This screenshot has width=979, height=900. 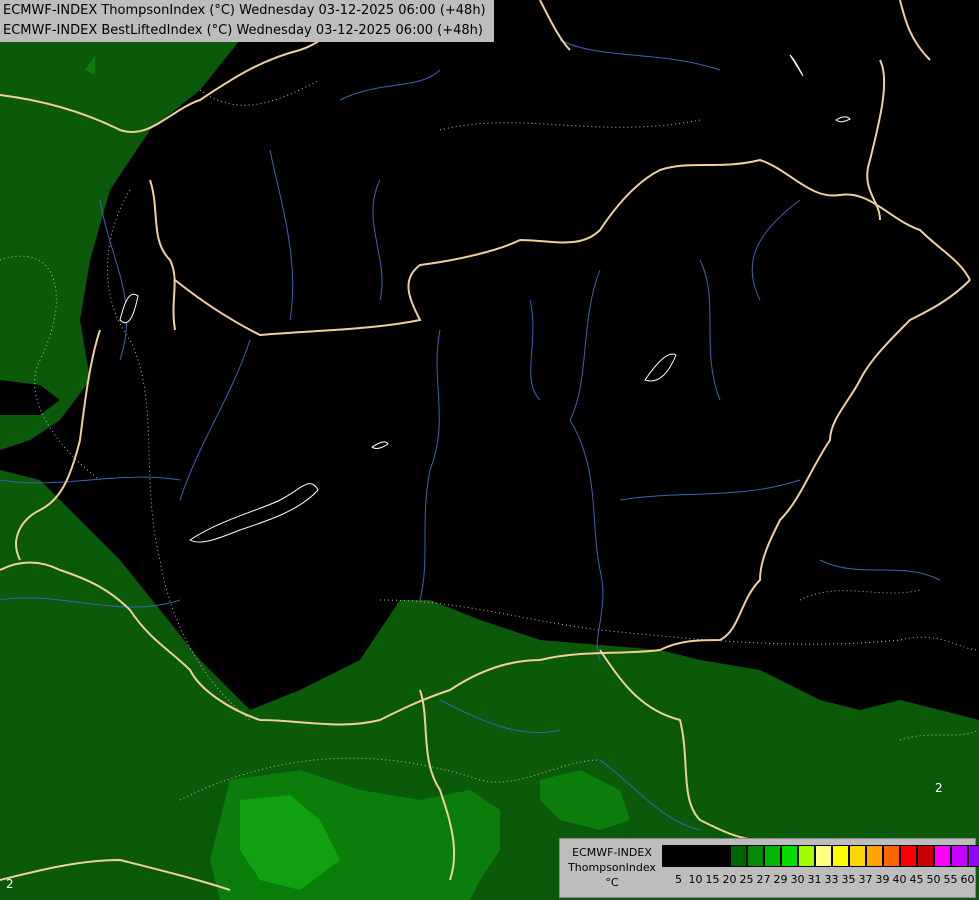 What do you see at coordinates (967, 879) in the screenshot?
I see `legend-tick-label: 60` at bounding box center [967, 879].